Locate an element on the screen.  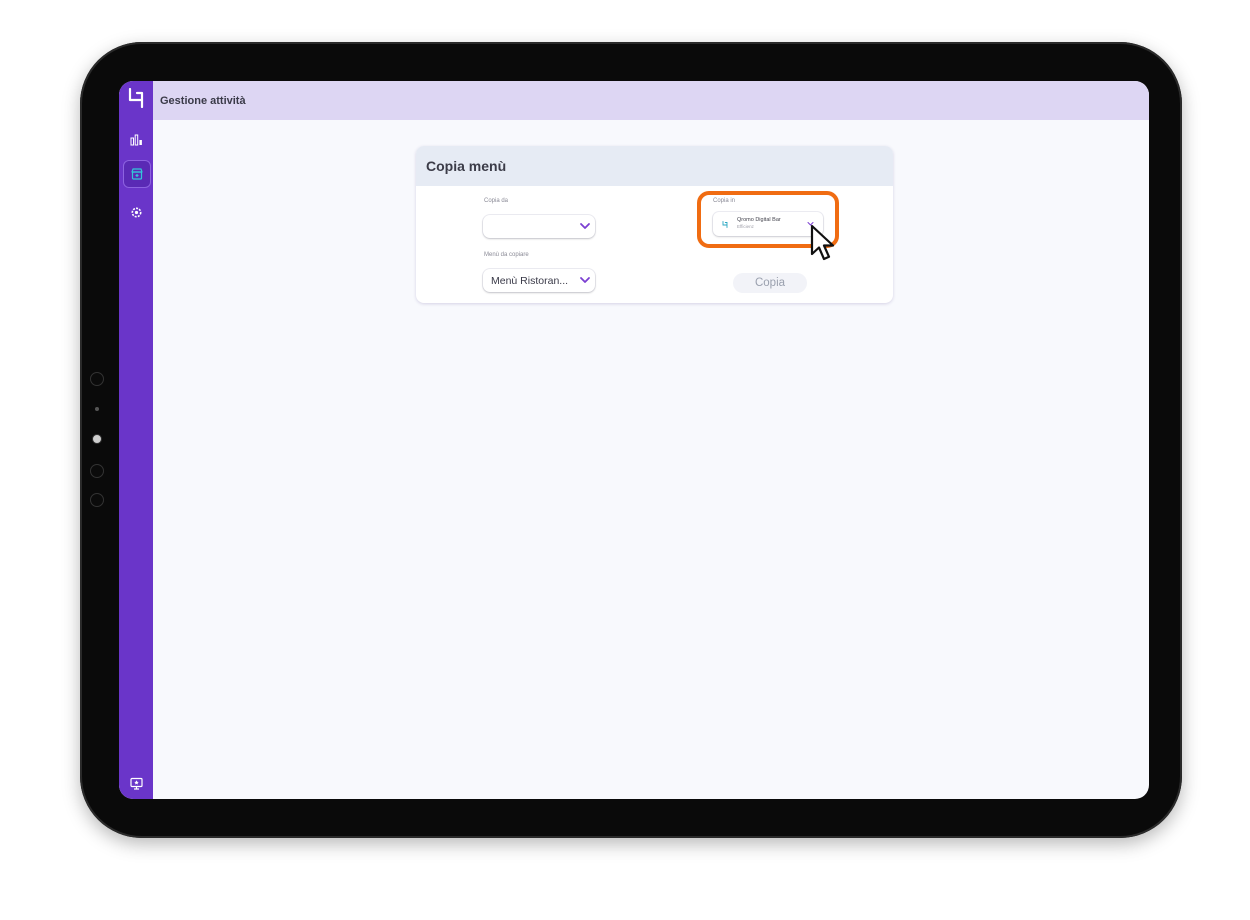
sidebar-item-display is located at coordinates (136, 783).